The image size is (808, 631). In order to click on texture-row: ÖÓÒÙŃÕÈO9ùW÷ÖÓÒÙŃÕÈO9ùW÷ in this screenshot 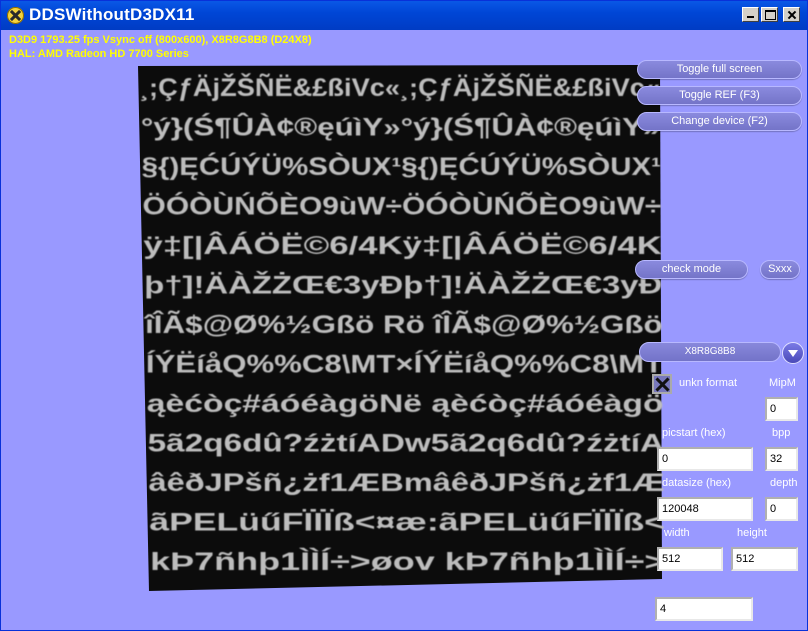, I will do `click(402, 206)`.